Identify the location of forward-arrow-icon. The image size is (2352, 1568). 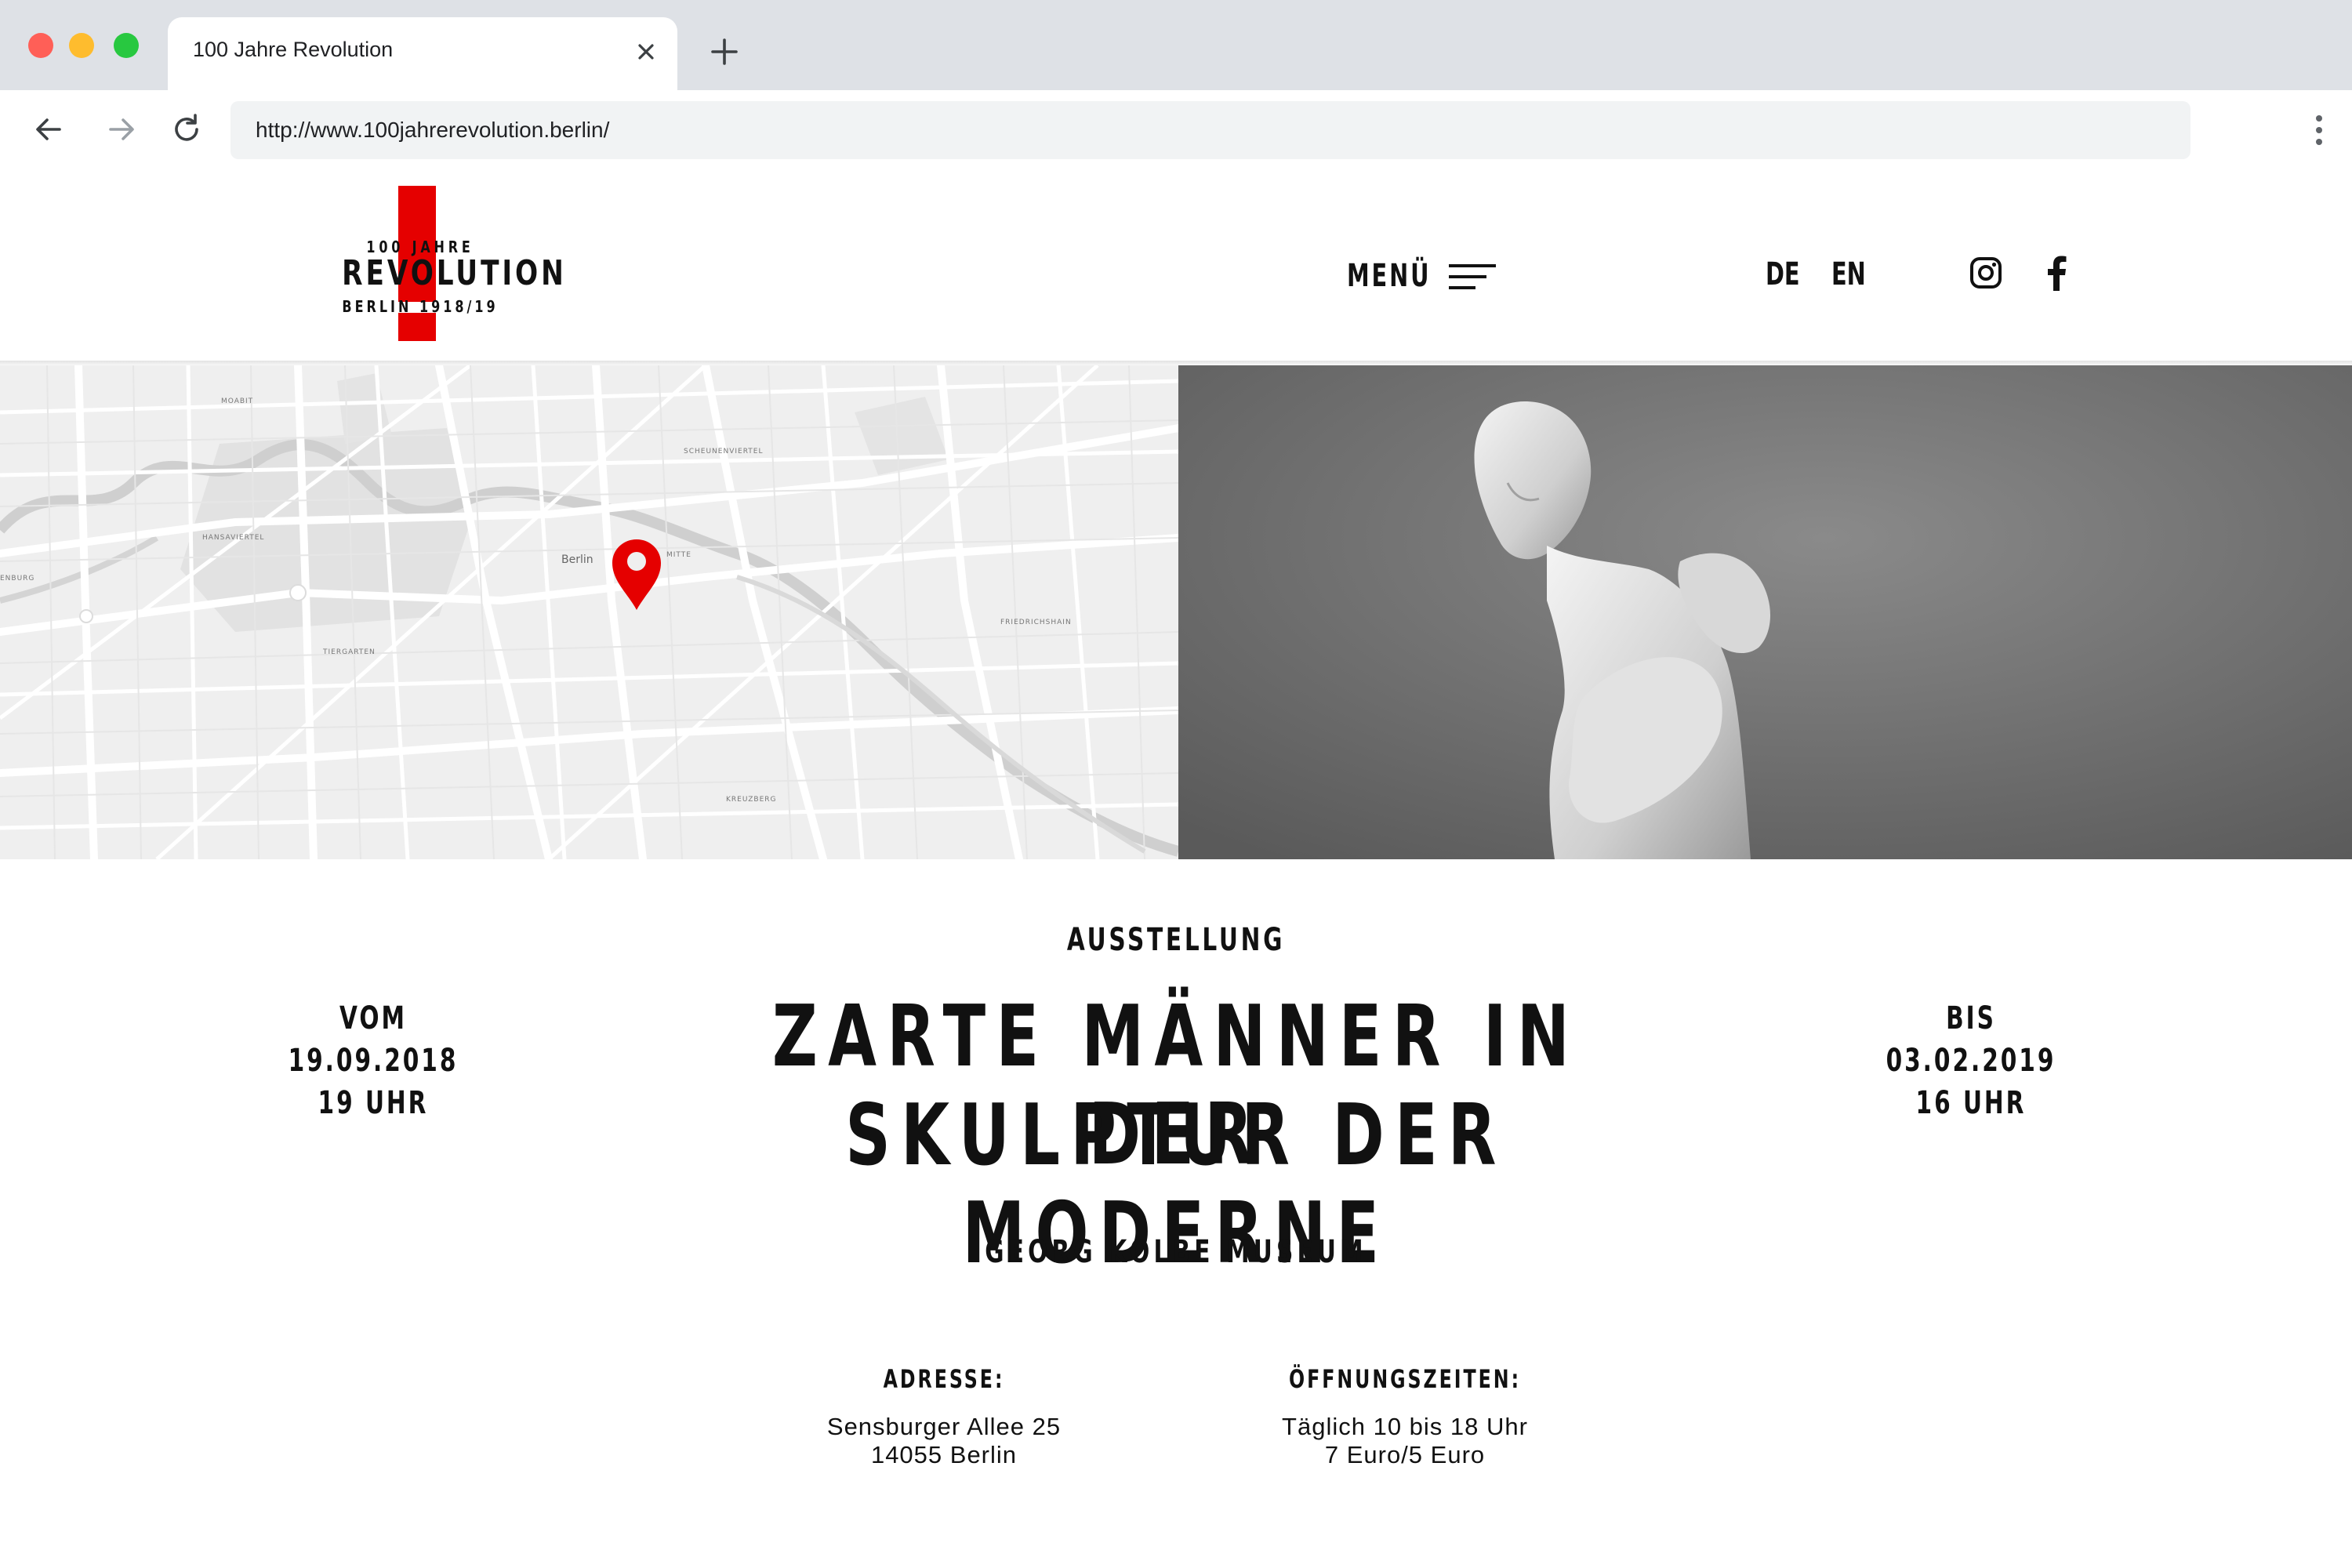
(122, 129).